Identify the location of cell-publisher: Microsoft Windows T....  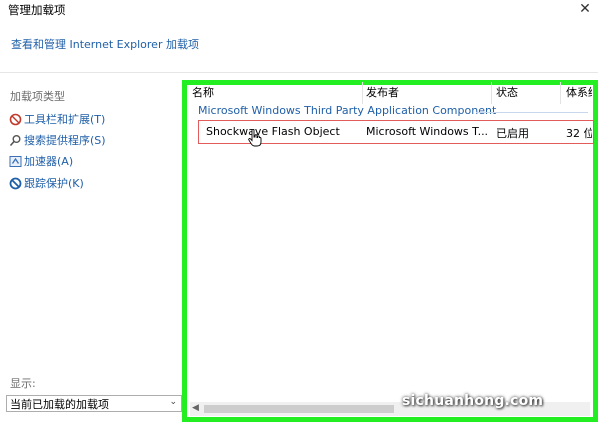
(427, 131).